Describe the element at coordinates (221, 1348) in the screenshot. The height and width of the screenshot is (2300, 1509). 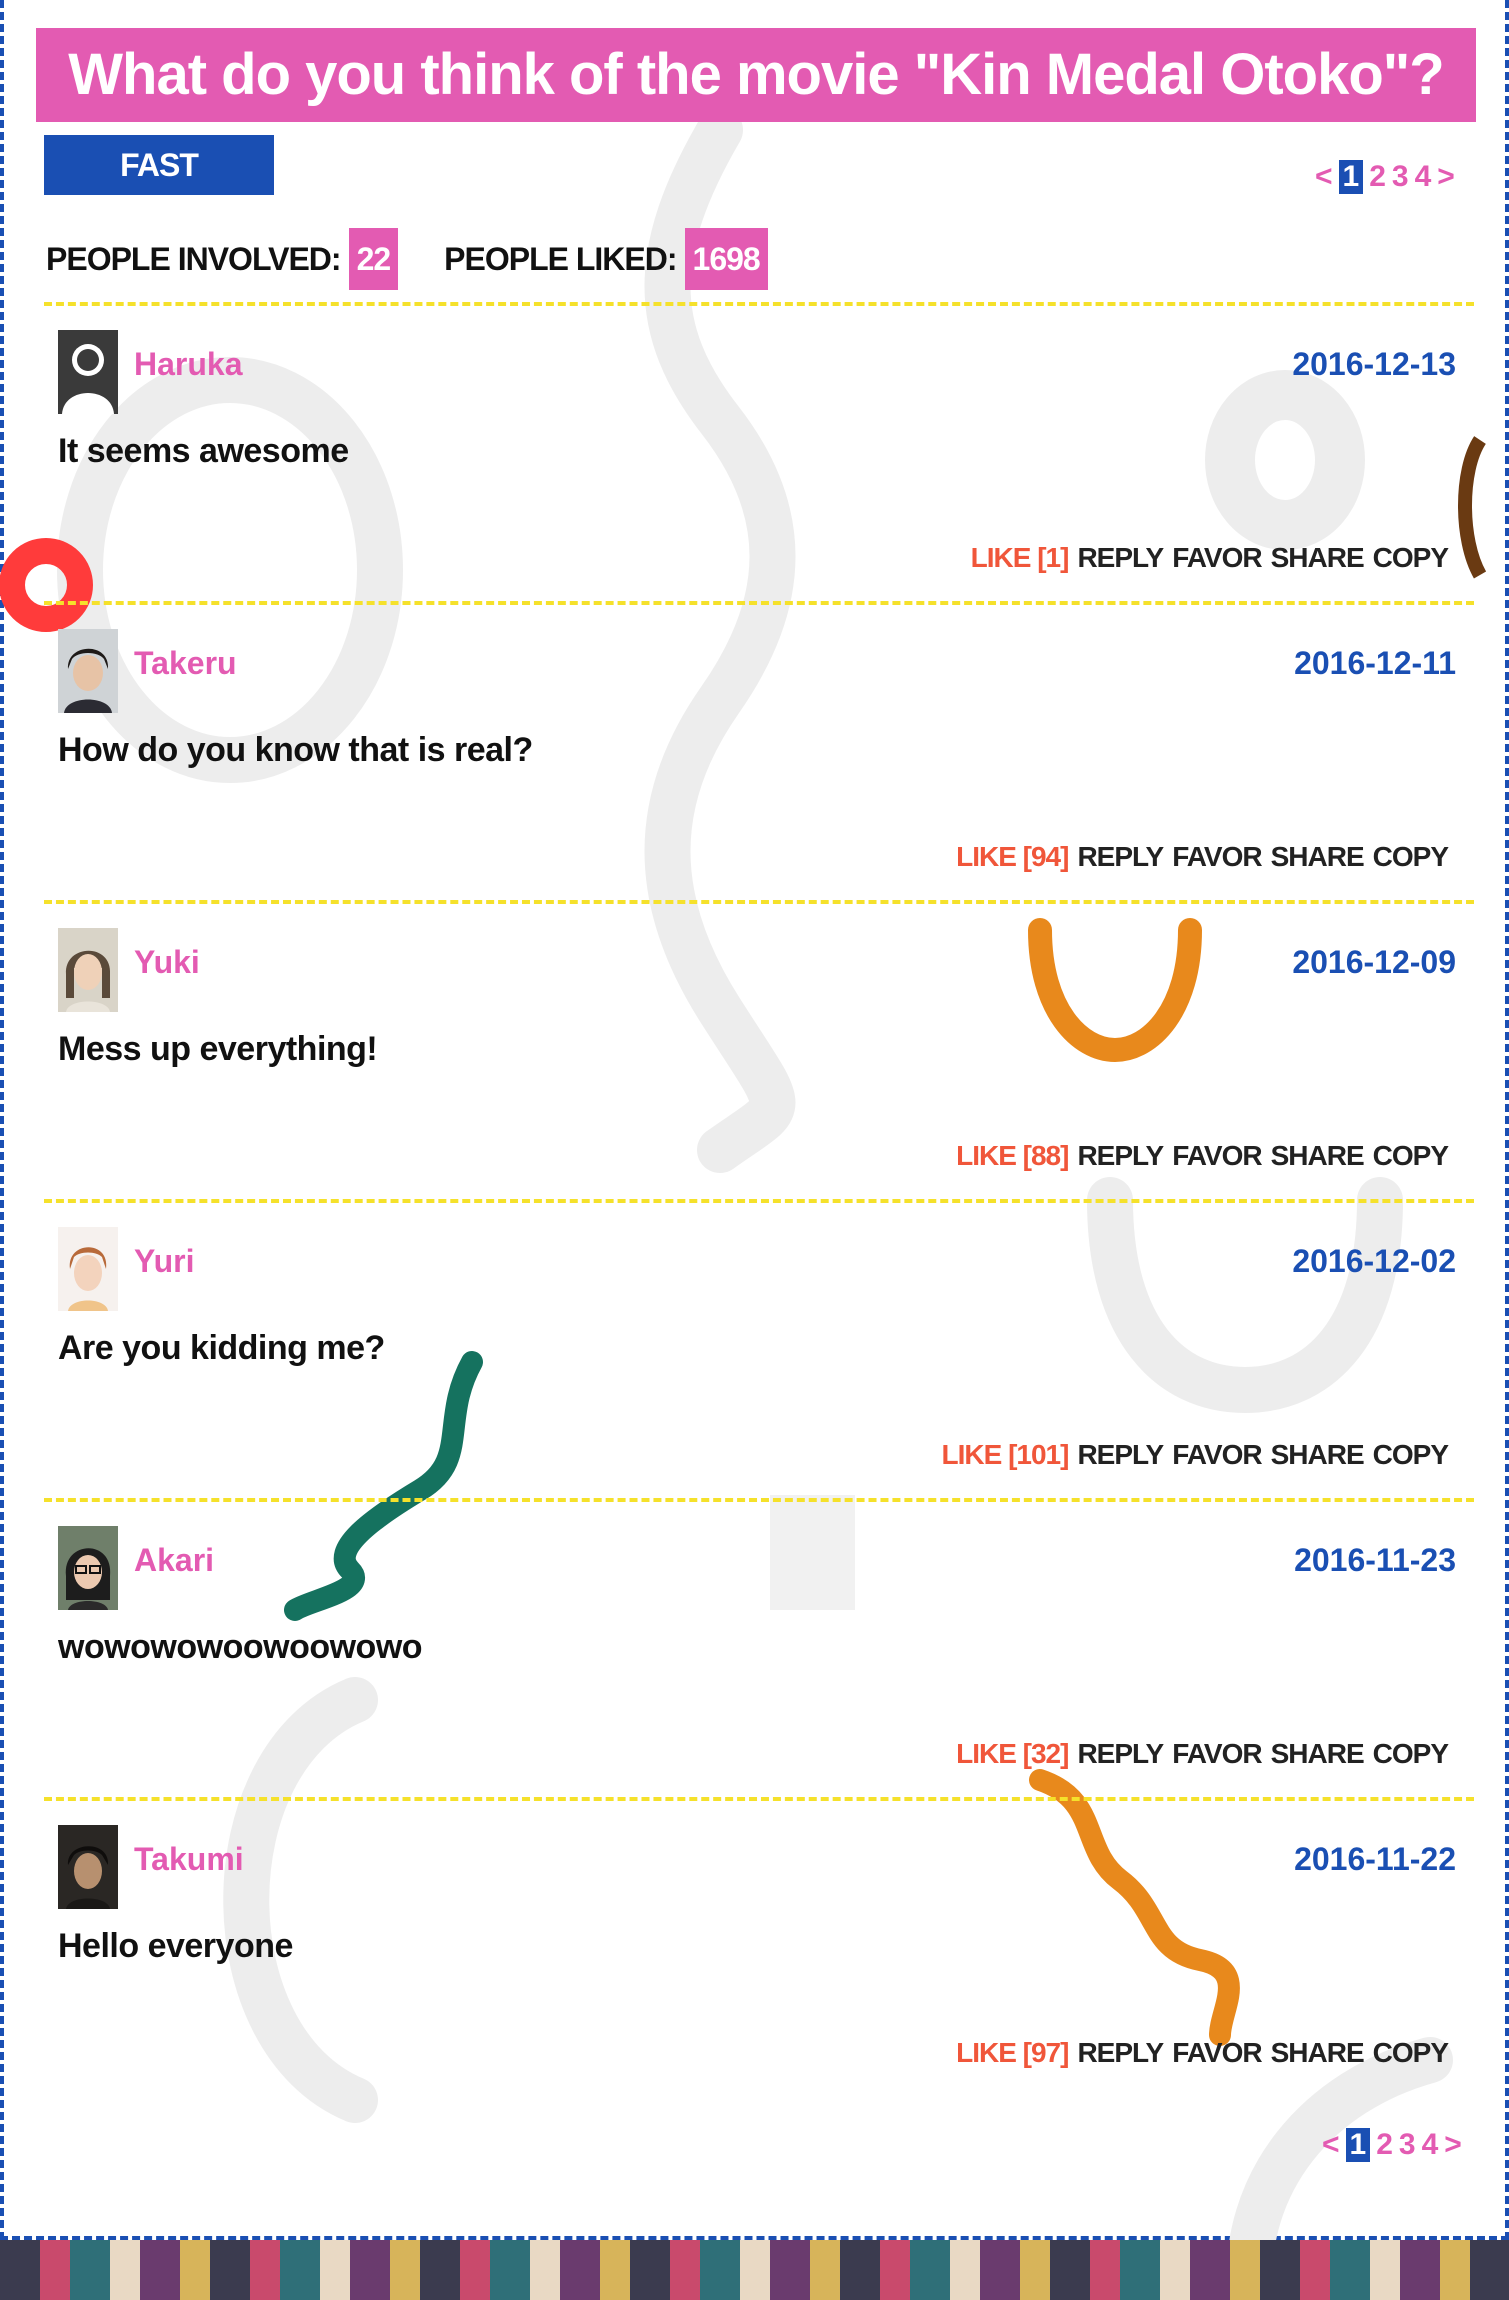
I see `comment-text: Are you kidding me?` at that location.